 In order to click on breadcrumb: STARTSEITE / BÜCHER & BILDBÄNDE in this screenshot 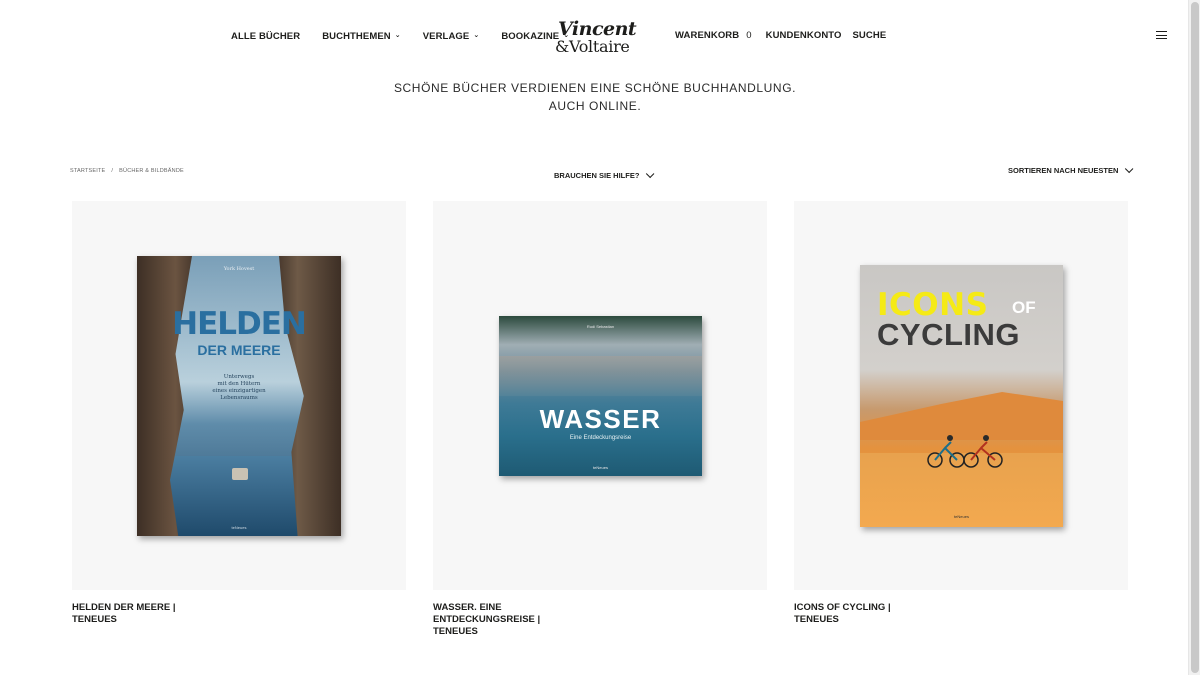, I will do `click(127, 171)`.